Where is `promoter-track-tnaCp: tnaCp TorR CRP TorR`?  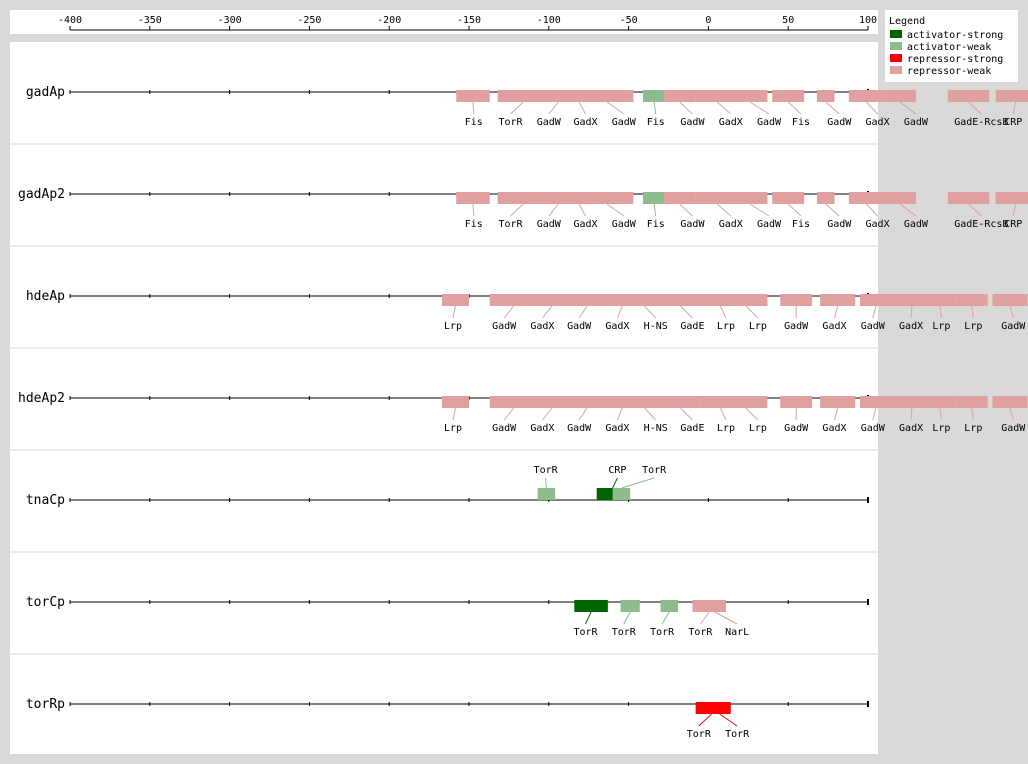 promoter-track-tnaCp: tnaCp TorR CRP TorR is located at coordinates (444, 478).